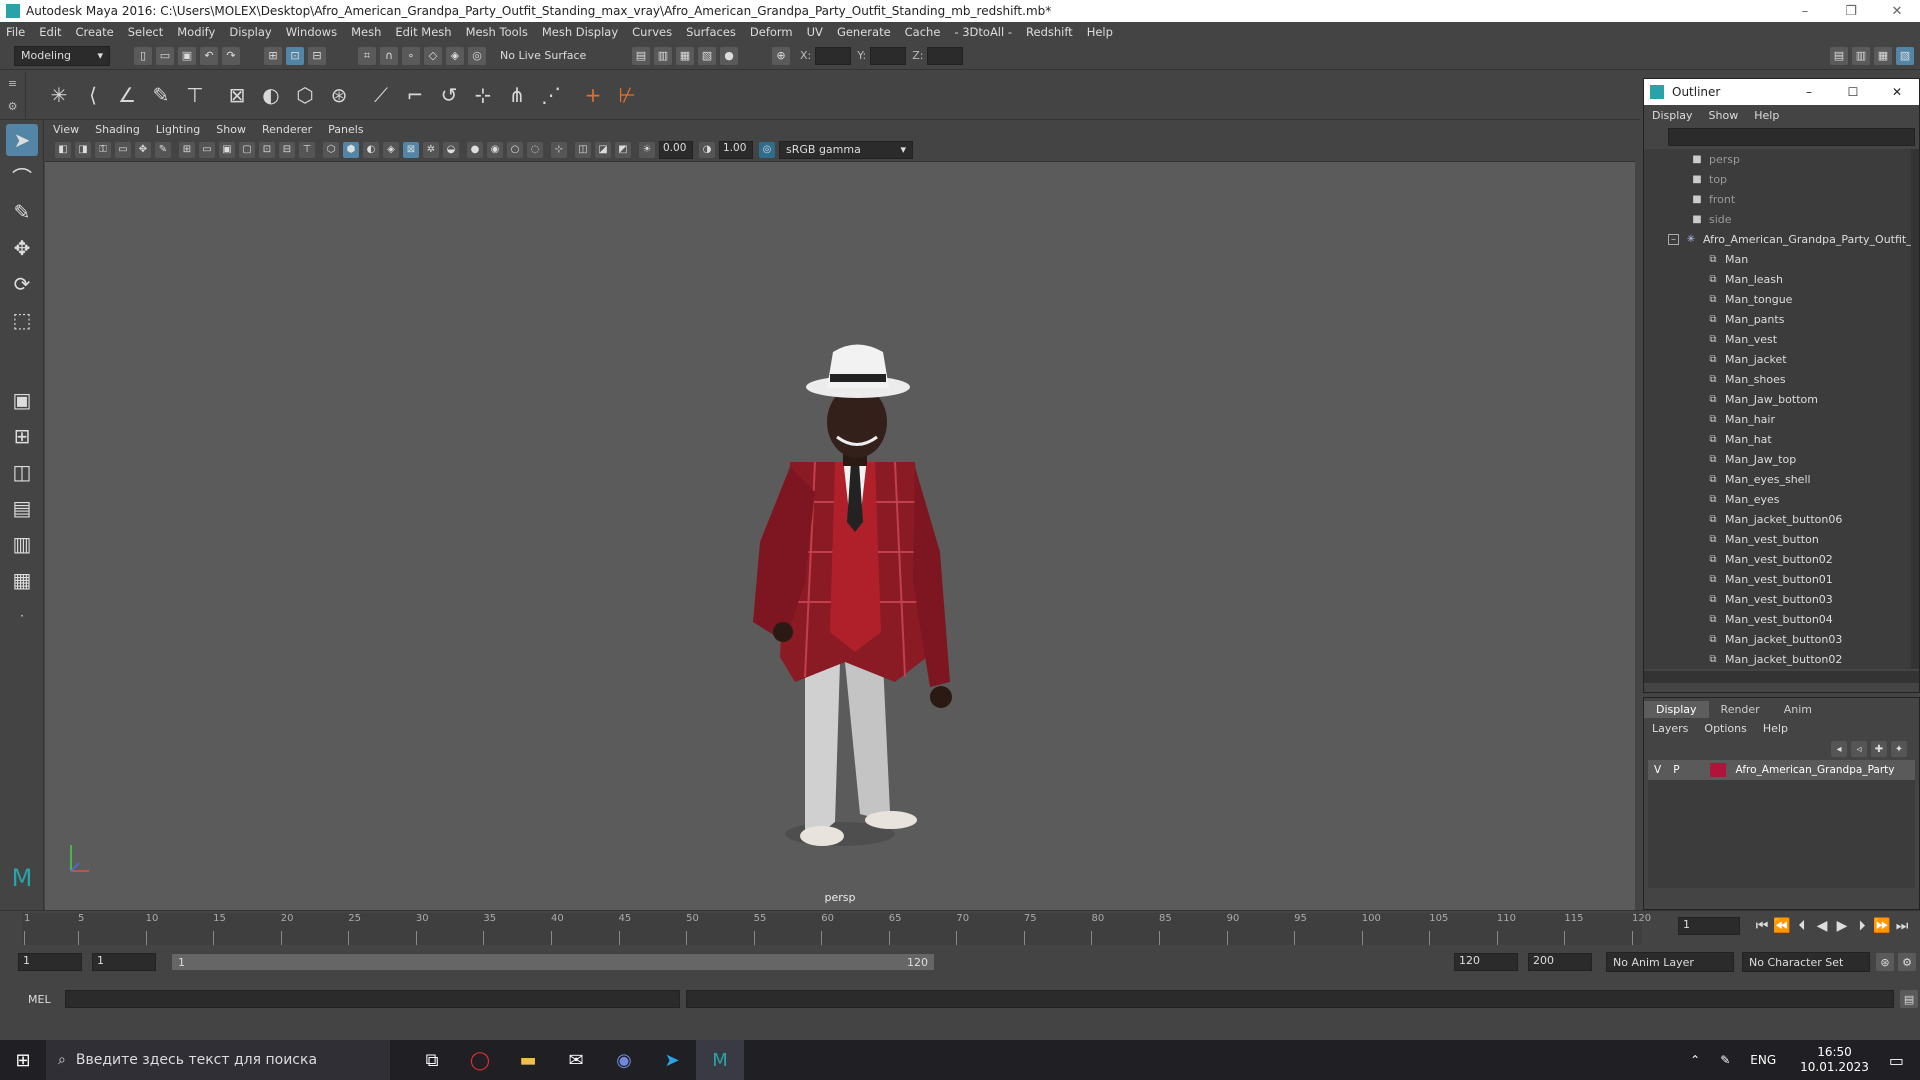 The width and height of the screenshot is (1920, 1080). I want to click on tab-display: Display, so click(1676, 709).